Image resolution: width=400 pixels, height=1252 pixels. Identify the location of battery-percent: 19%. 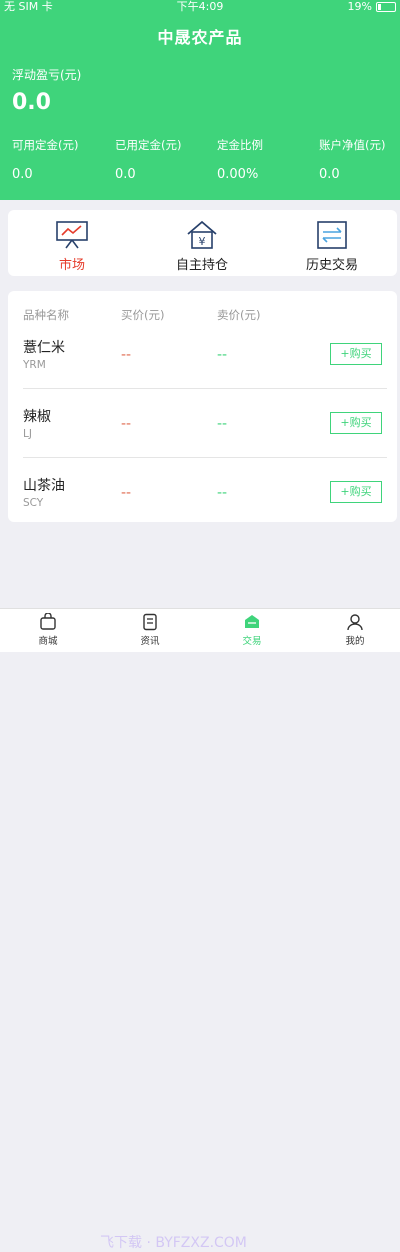
(359, 6).